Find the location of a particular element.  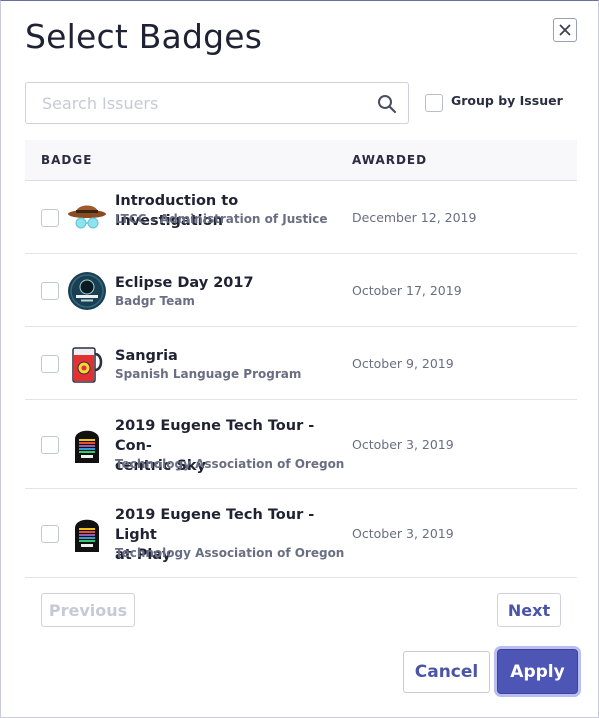

close-button is located at coordinates (565, 30).